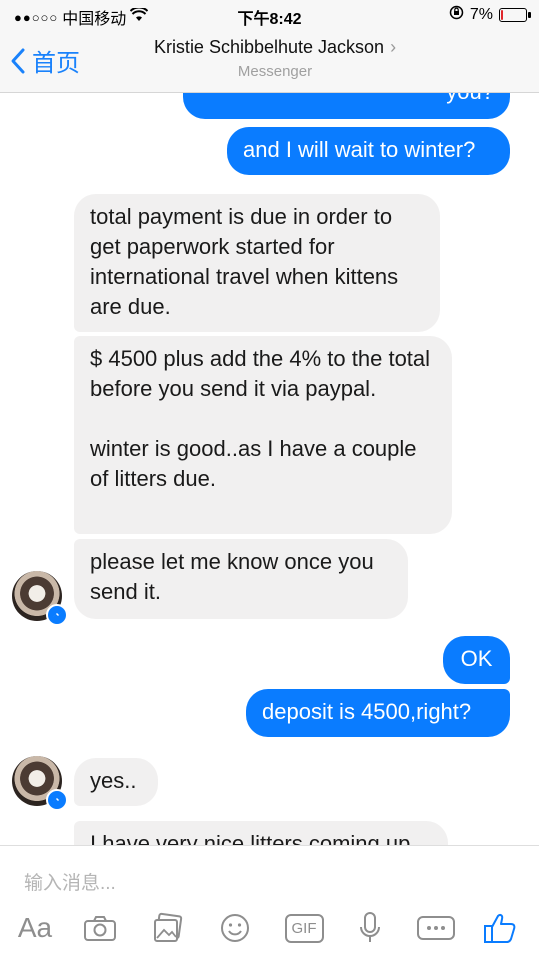 This screenshot has height=961, width=539. Describe the element at coordinates (241, 579) in the screenshot. I see `message-incoming: please let me know once you send it.` at that location.